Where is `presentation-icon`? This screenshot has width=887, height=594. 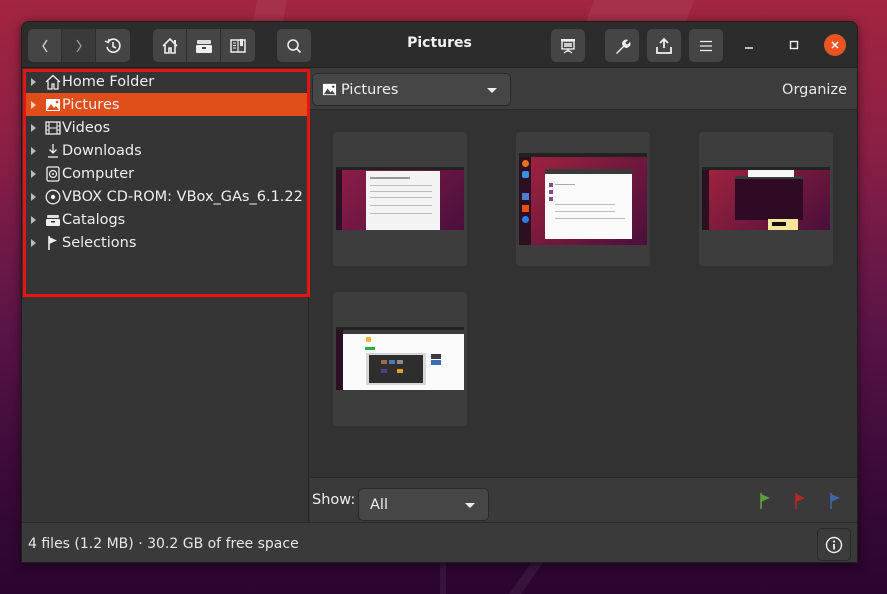
presentation-icon is located at coordinates (568, 45).